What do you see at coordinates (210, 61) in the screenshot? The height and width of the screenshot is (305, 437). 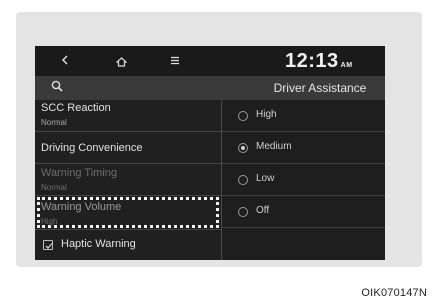 I see `status-bar: 12:13 AM` at bounding box center [210, 61].